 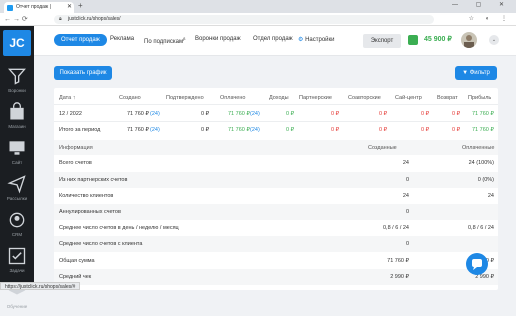 What do you see at coordinates (315, 98) in the screenshot?
I see `col-partner: Партнерские` at bounding box center [315, 98].